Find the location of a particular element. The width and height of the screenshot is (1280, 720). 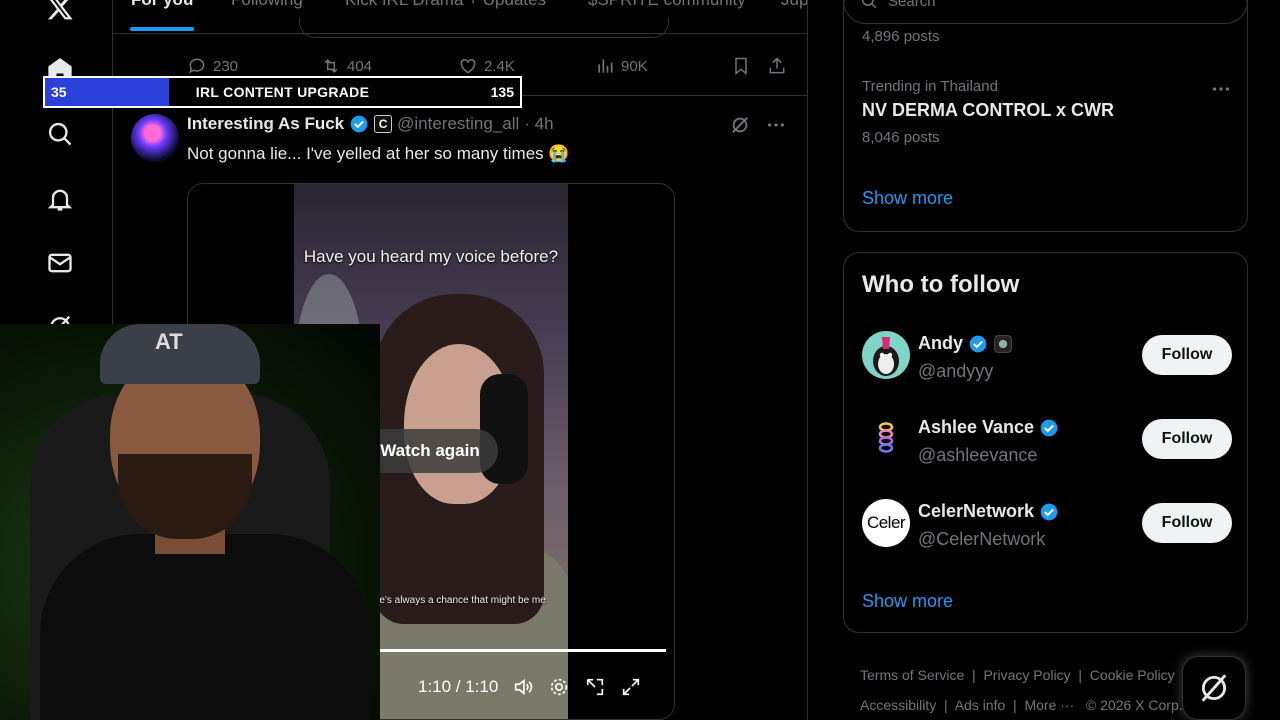

who-to-follow-title: Who to follow is located at coordinates (941, 284).